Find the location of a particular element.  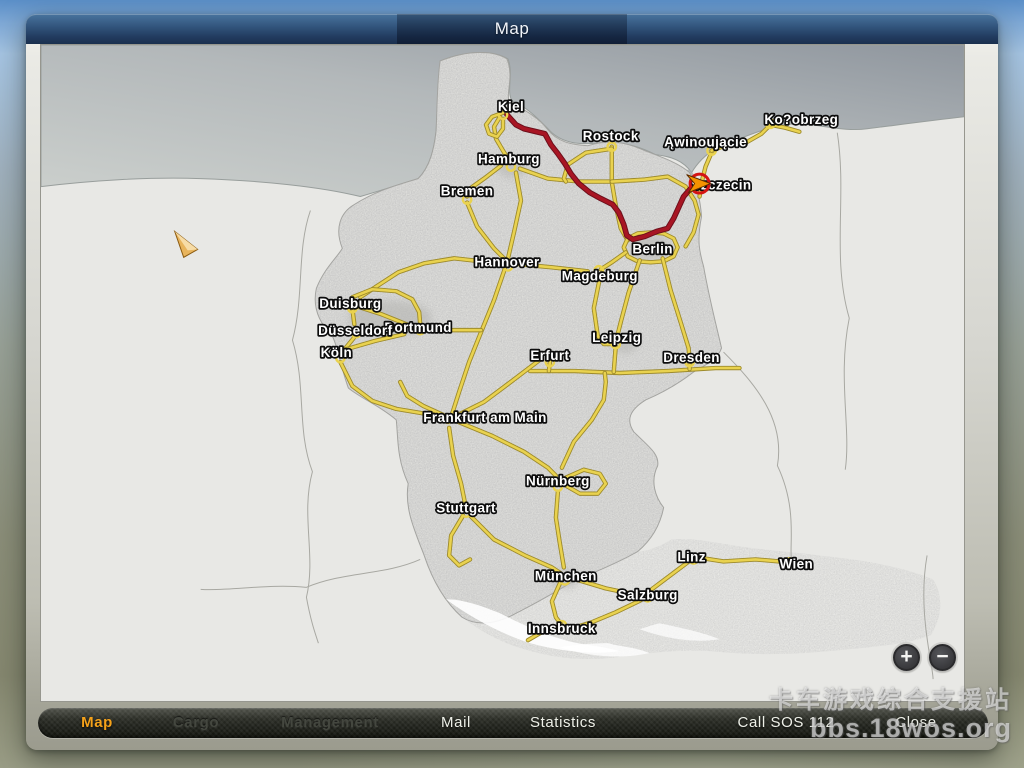

city-label: Kiel is located at coordinates (510, 106).